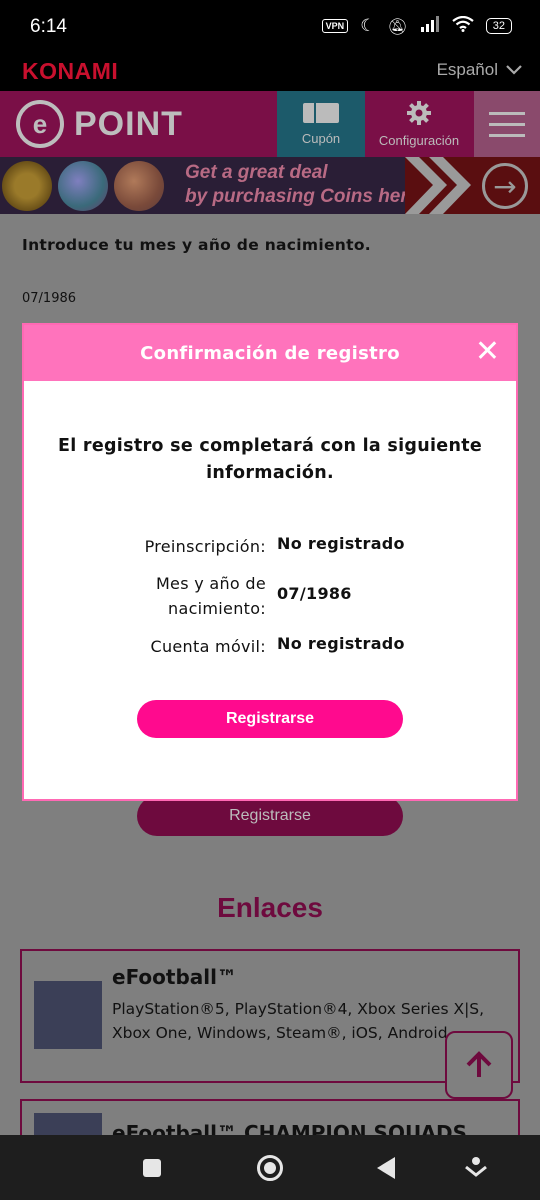 The height and width of the screenshot is (1200, 540). What do you see at coordinates (476, 1170) in the screenshot?
I see `assistant-icon` at bounding box center [476, 1170].